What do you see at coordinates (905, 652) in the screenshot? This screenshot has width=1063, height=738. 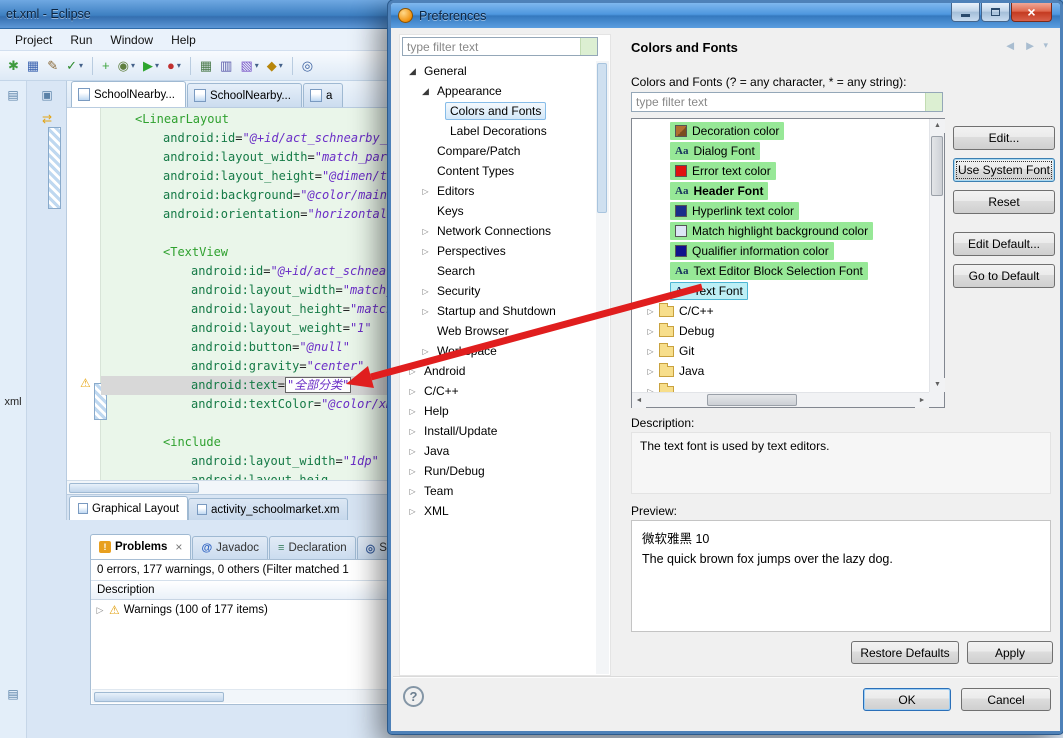 I see `restore-defaults-button: Restore Defaults` at bounding box center [905, 652].